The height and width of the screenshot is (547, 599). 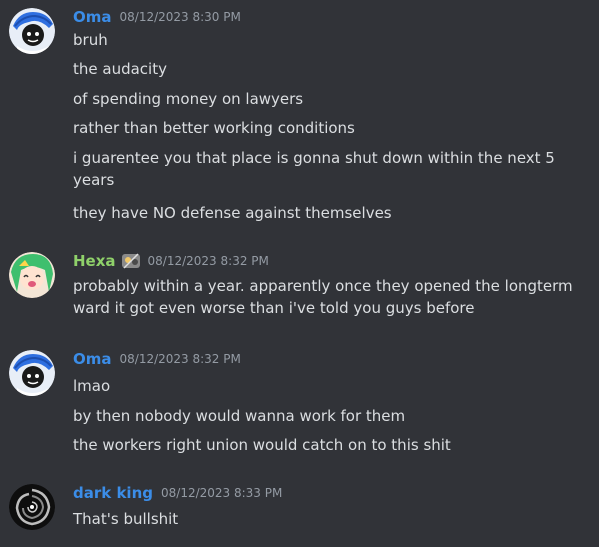 What do you see at coordinates (113, 493) in the screenshot?
I see `username: dark king` at bounding box center [113, 493].